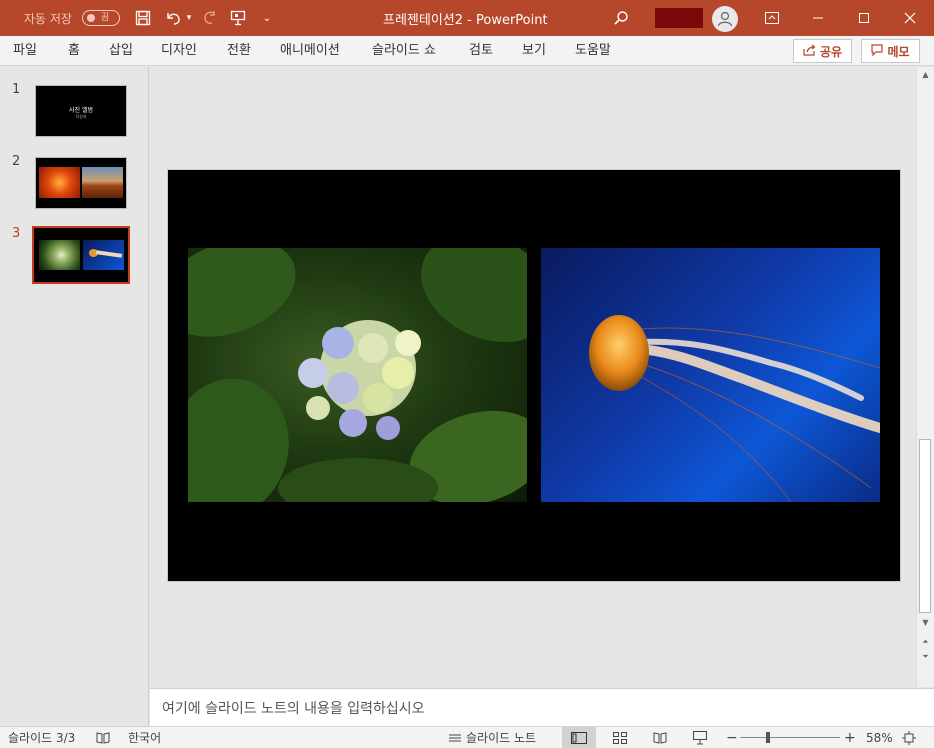 The height and width of the screenshot is (748, 934). I want to click on thumbnail-image-desert, so click(102, 182).